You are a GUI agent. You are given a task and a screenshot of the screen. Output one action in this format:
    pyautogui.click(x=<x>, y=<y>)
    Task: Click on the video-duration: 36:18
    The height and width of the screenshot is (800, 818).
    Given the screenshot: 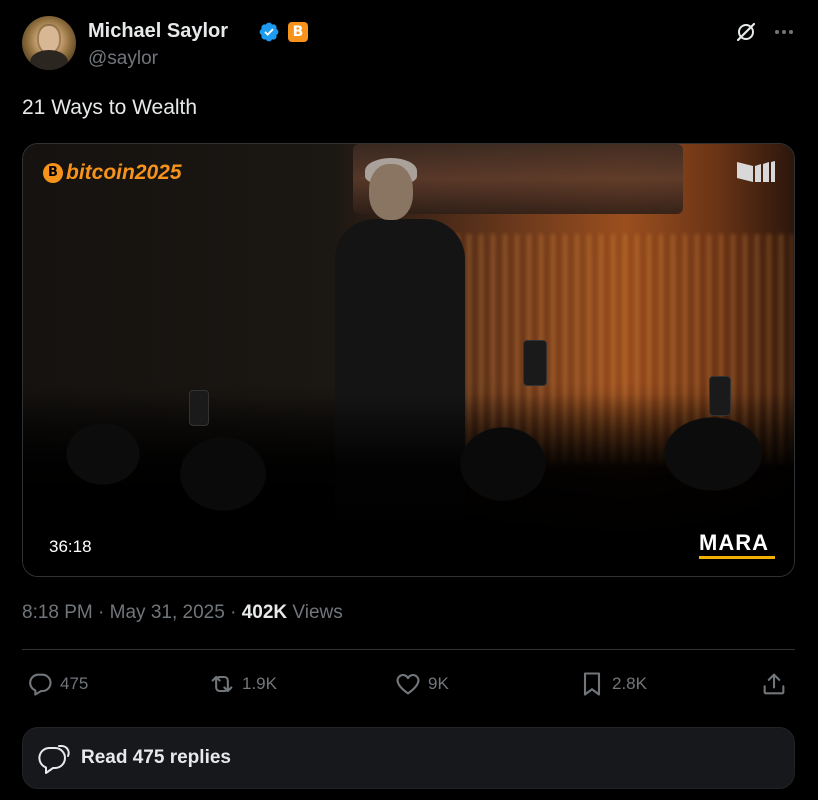 What is the action you would take?
    pyautogui.click(x=70, y=547)
    